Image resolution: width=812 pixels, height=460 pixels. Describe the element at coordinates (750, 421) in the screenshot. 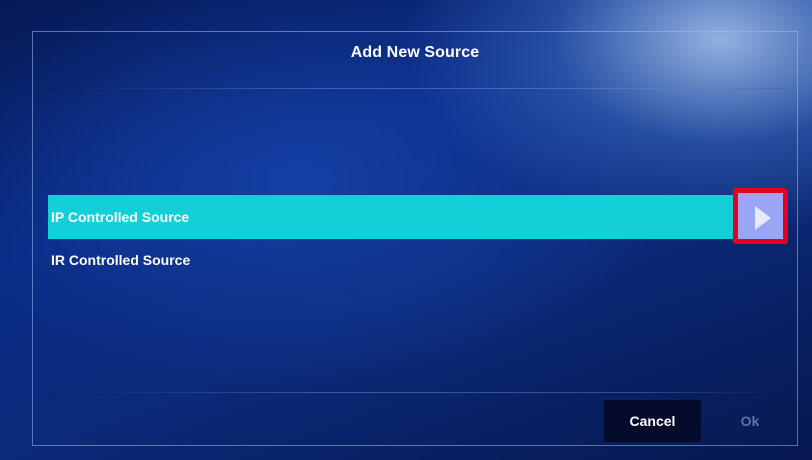

I see `ok-button: Ok` at that location.